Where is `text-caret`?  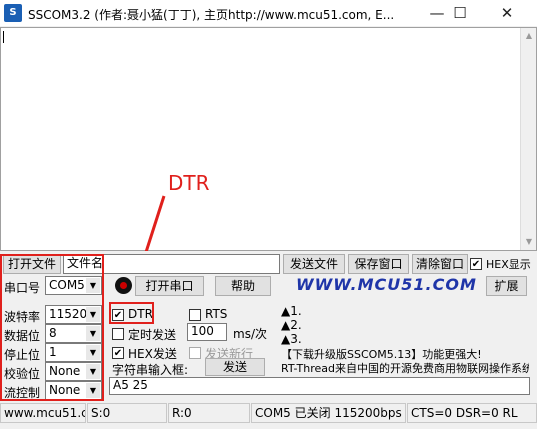 text-caret is located at coordinates (3, 37).